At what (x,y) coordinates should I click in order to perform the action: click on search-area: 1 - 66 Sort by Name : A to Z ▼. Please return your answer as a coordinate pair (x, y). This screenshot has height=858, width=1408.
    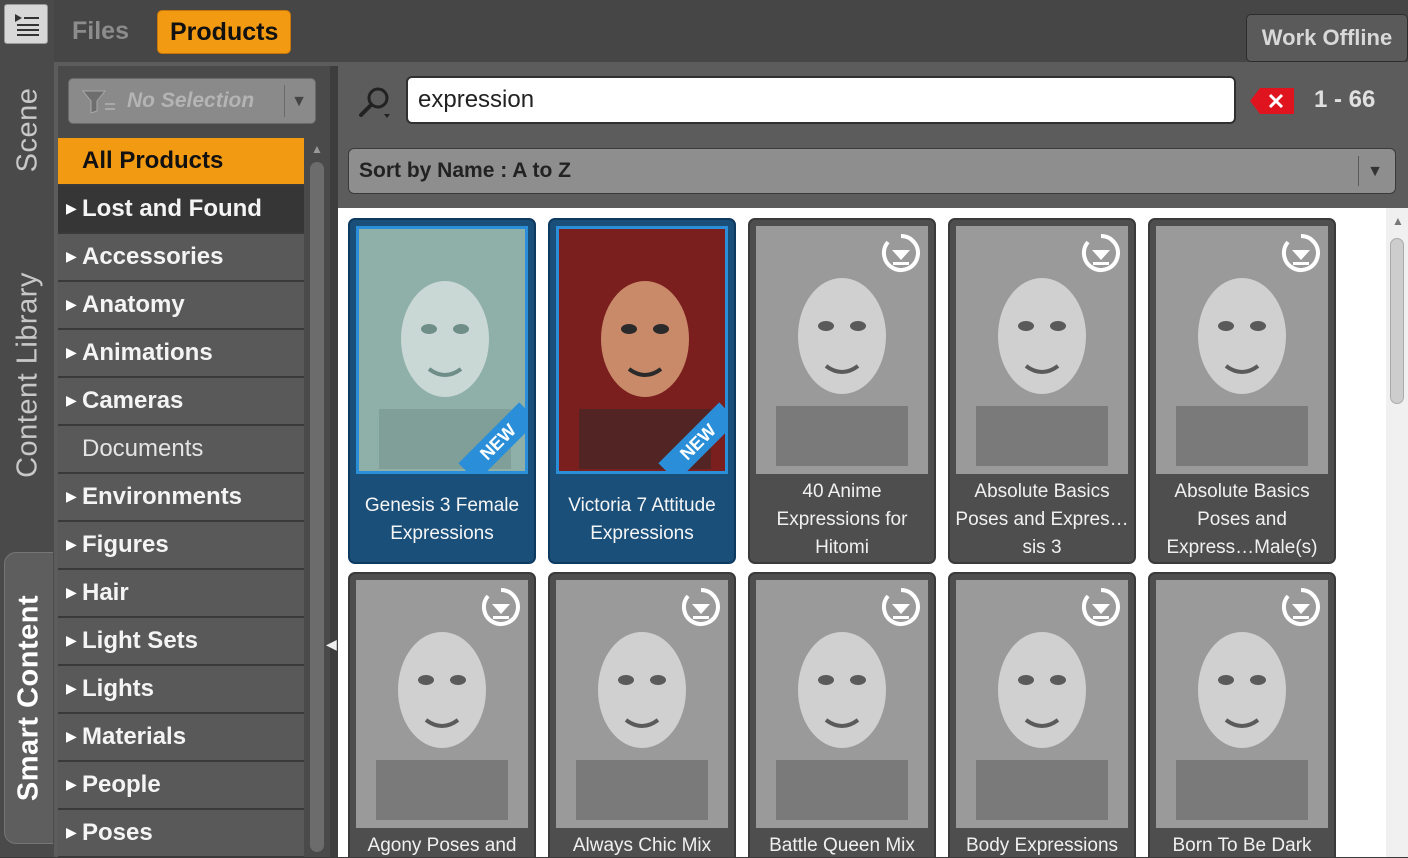
    Looking at the image, I should click on (873, 135).